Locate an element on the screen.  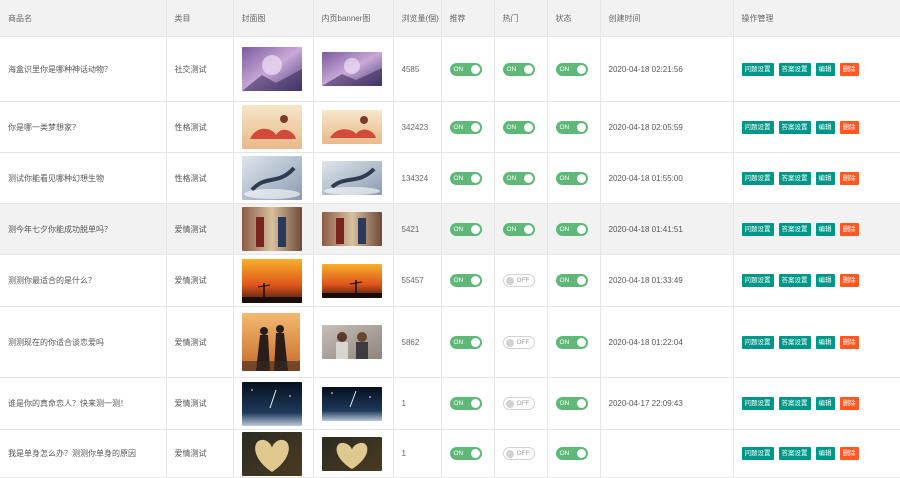
col-views: 浏览量(個) is located at coordinates (417, 18).